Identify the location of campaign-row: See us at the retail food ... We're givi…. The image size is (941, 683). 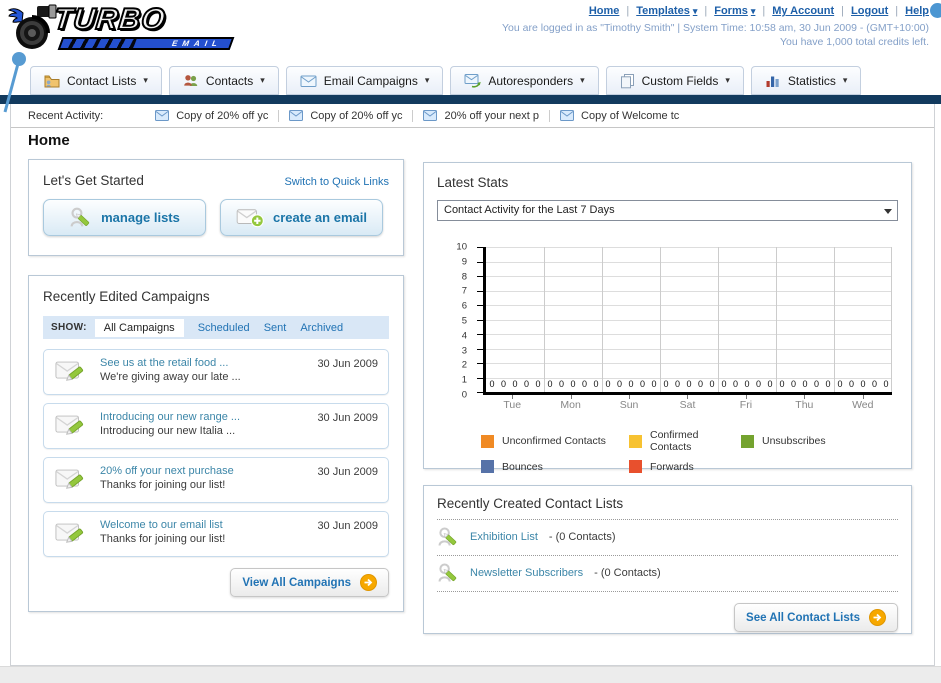
(216, 372).